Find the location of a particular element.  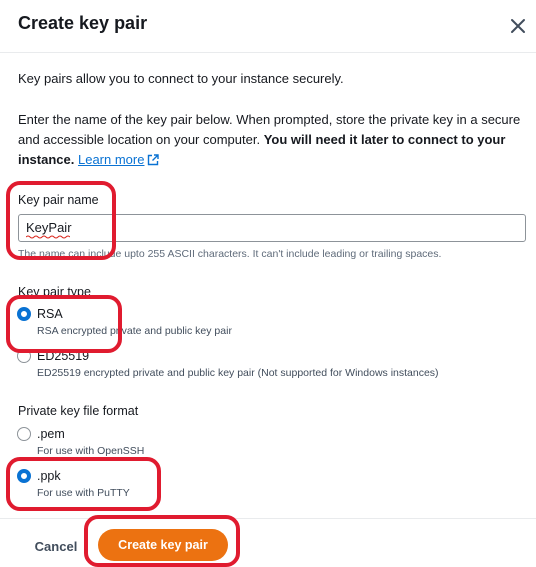

modal-title: Create key pair is located at coordinates (83, 23).